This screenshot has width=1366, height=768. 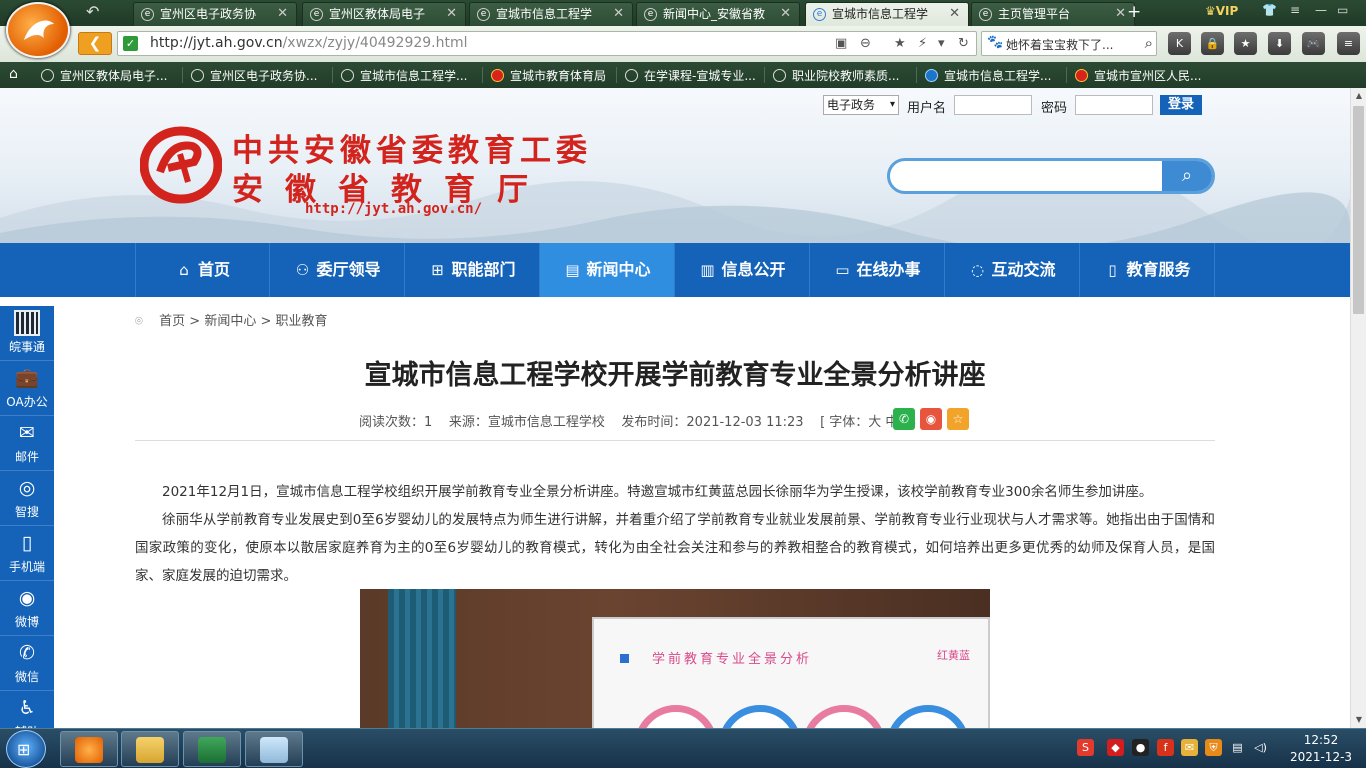 I want to click on site-logo-emblem, so click(x=181, y=163).